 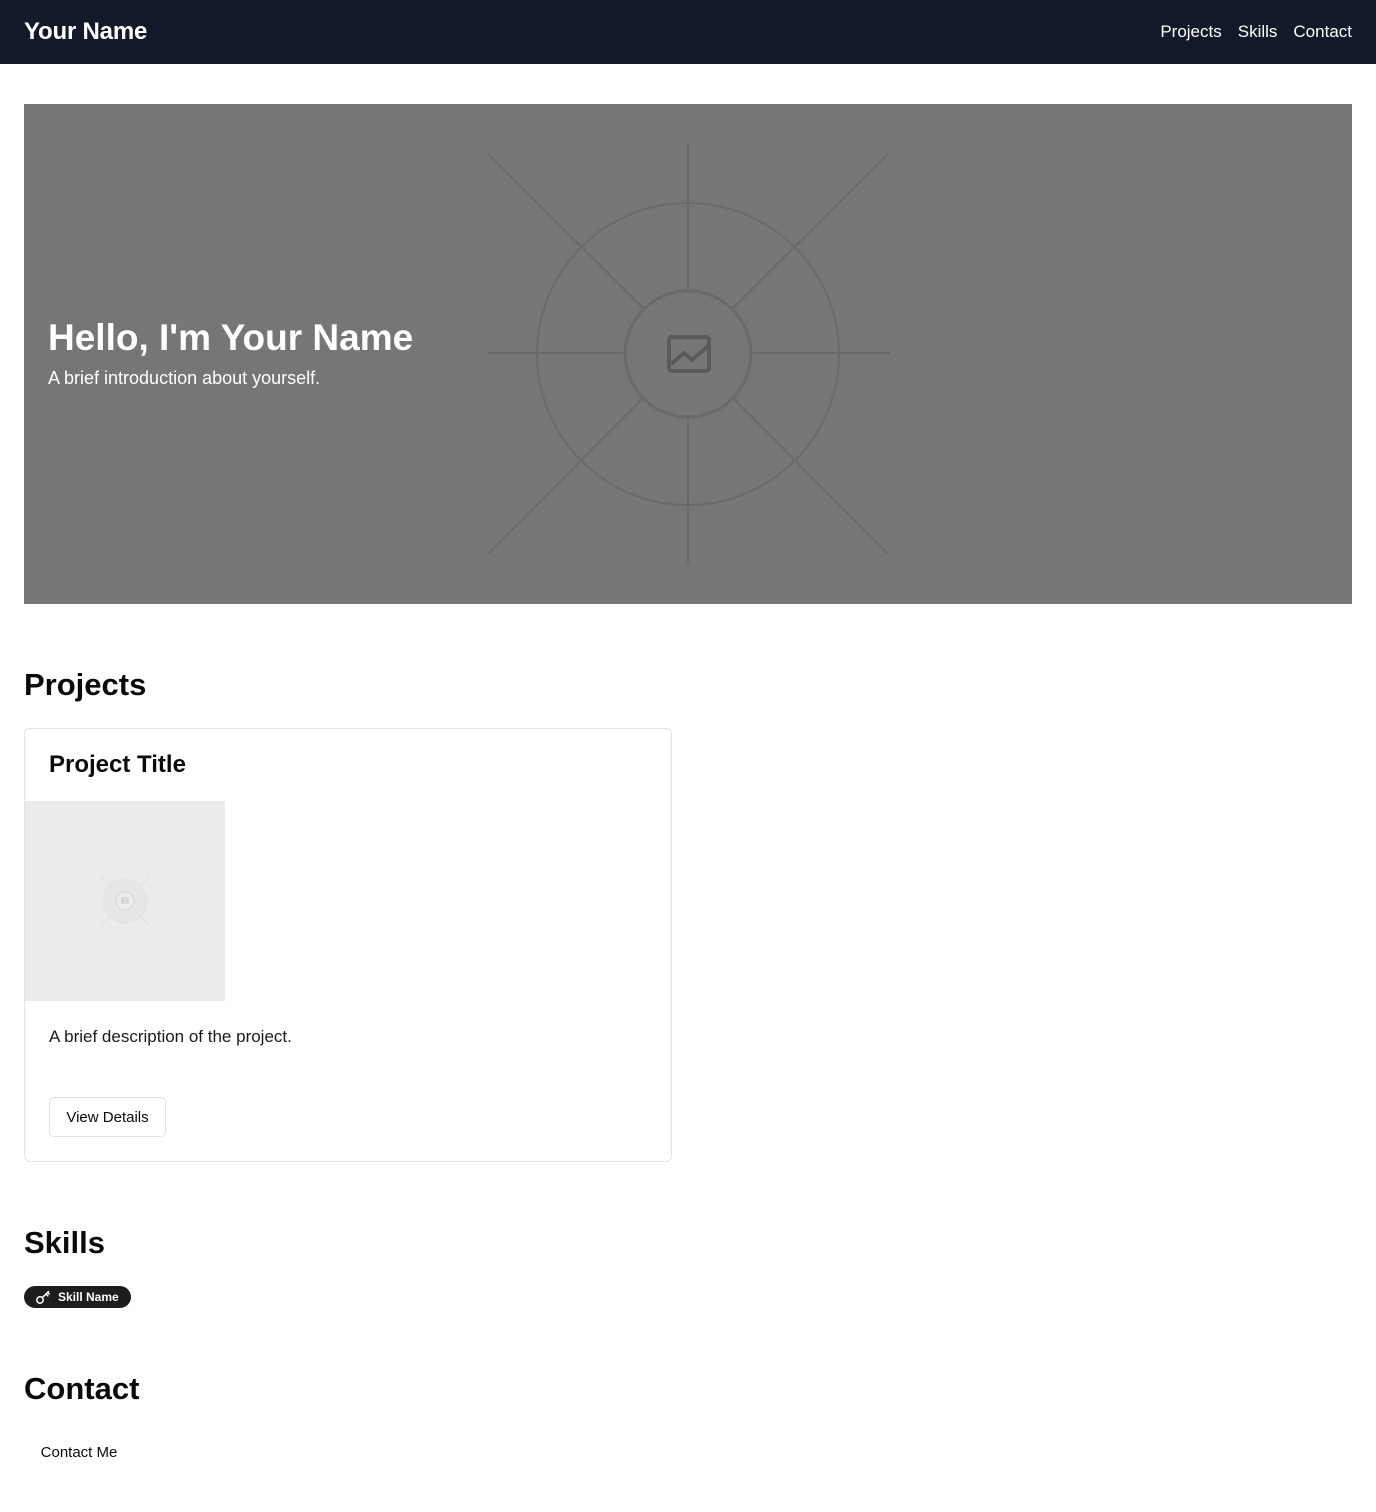 I want to click on contact-me-button: Contact Me, so click(x=79, y=1452).